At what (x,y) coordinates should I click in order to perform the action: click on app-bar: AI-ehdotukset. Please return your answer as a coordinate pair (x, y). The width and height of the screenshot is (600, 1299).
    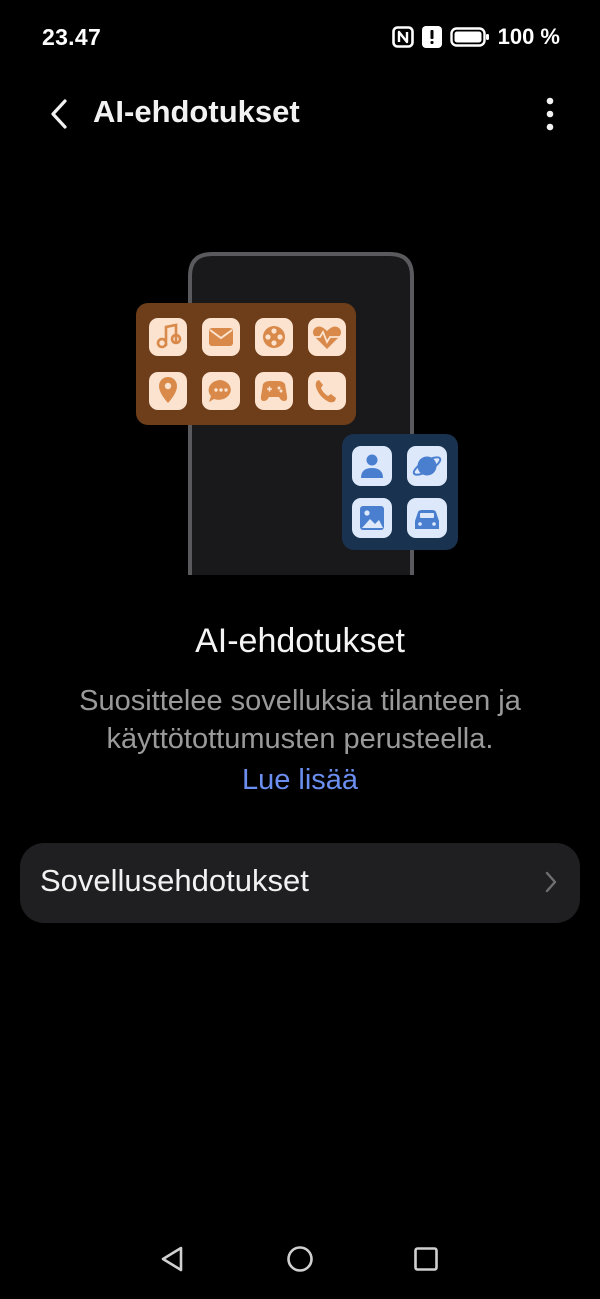
    Looking at the image, I should click on (300, 113).